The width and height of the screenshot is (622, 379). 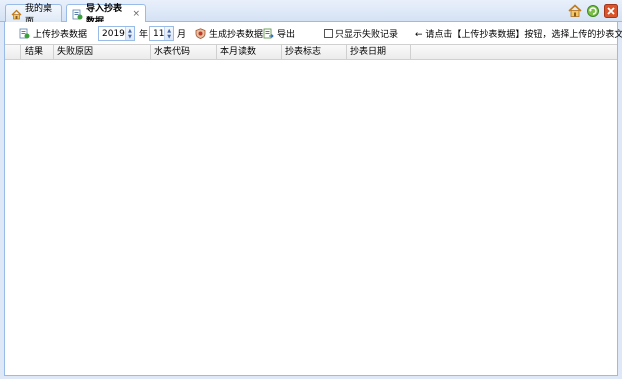 I want to click on month-spinner: 11 ▲ ▼, so click(x=161, y=33).